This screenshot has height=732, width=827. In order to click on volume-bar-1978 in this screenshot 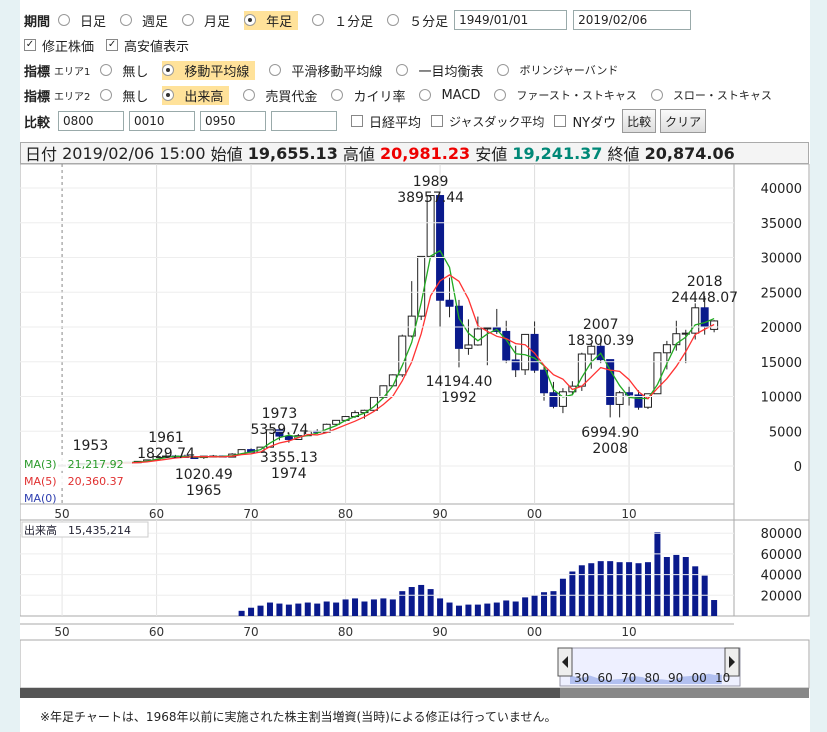, I will do `click(326, 608)`.